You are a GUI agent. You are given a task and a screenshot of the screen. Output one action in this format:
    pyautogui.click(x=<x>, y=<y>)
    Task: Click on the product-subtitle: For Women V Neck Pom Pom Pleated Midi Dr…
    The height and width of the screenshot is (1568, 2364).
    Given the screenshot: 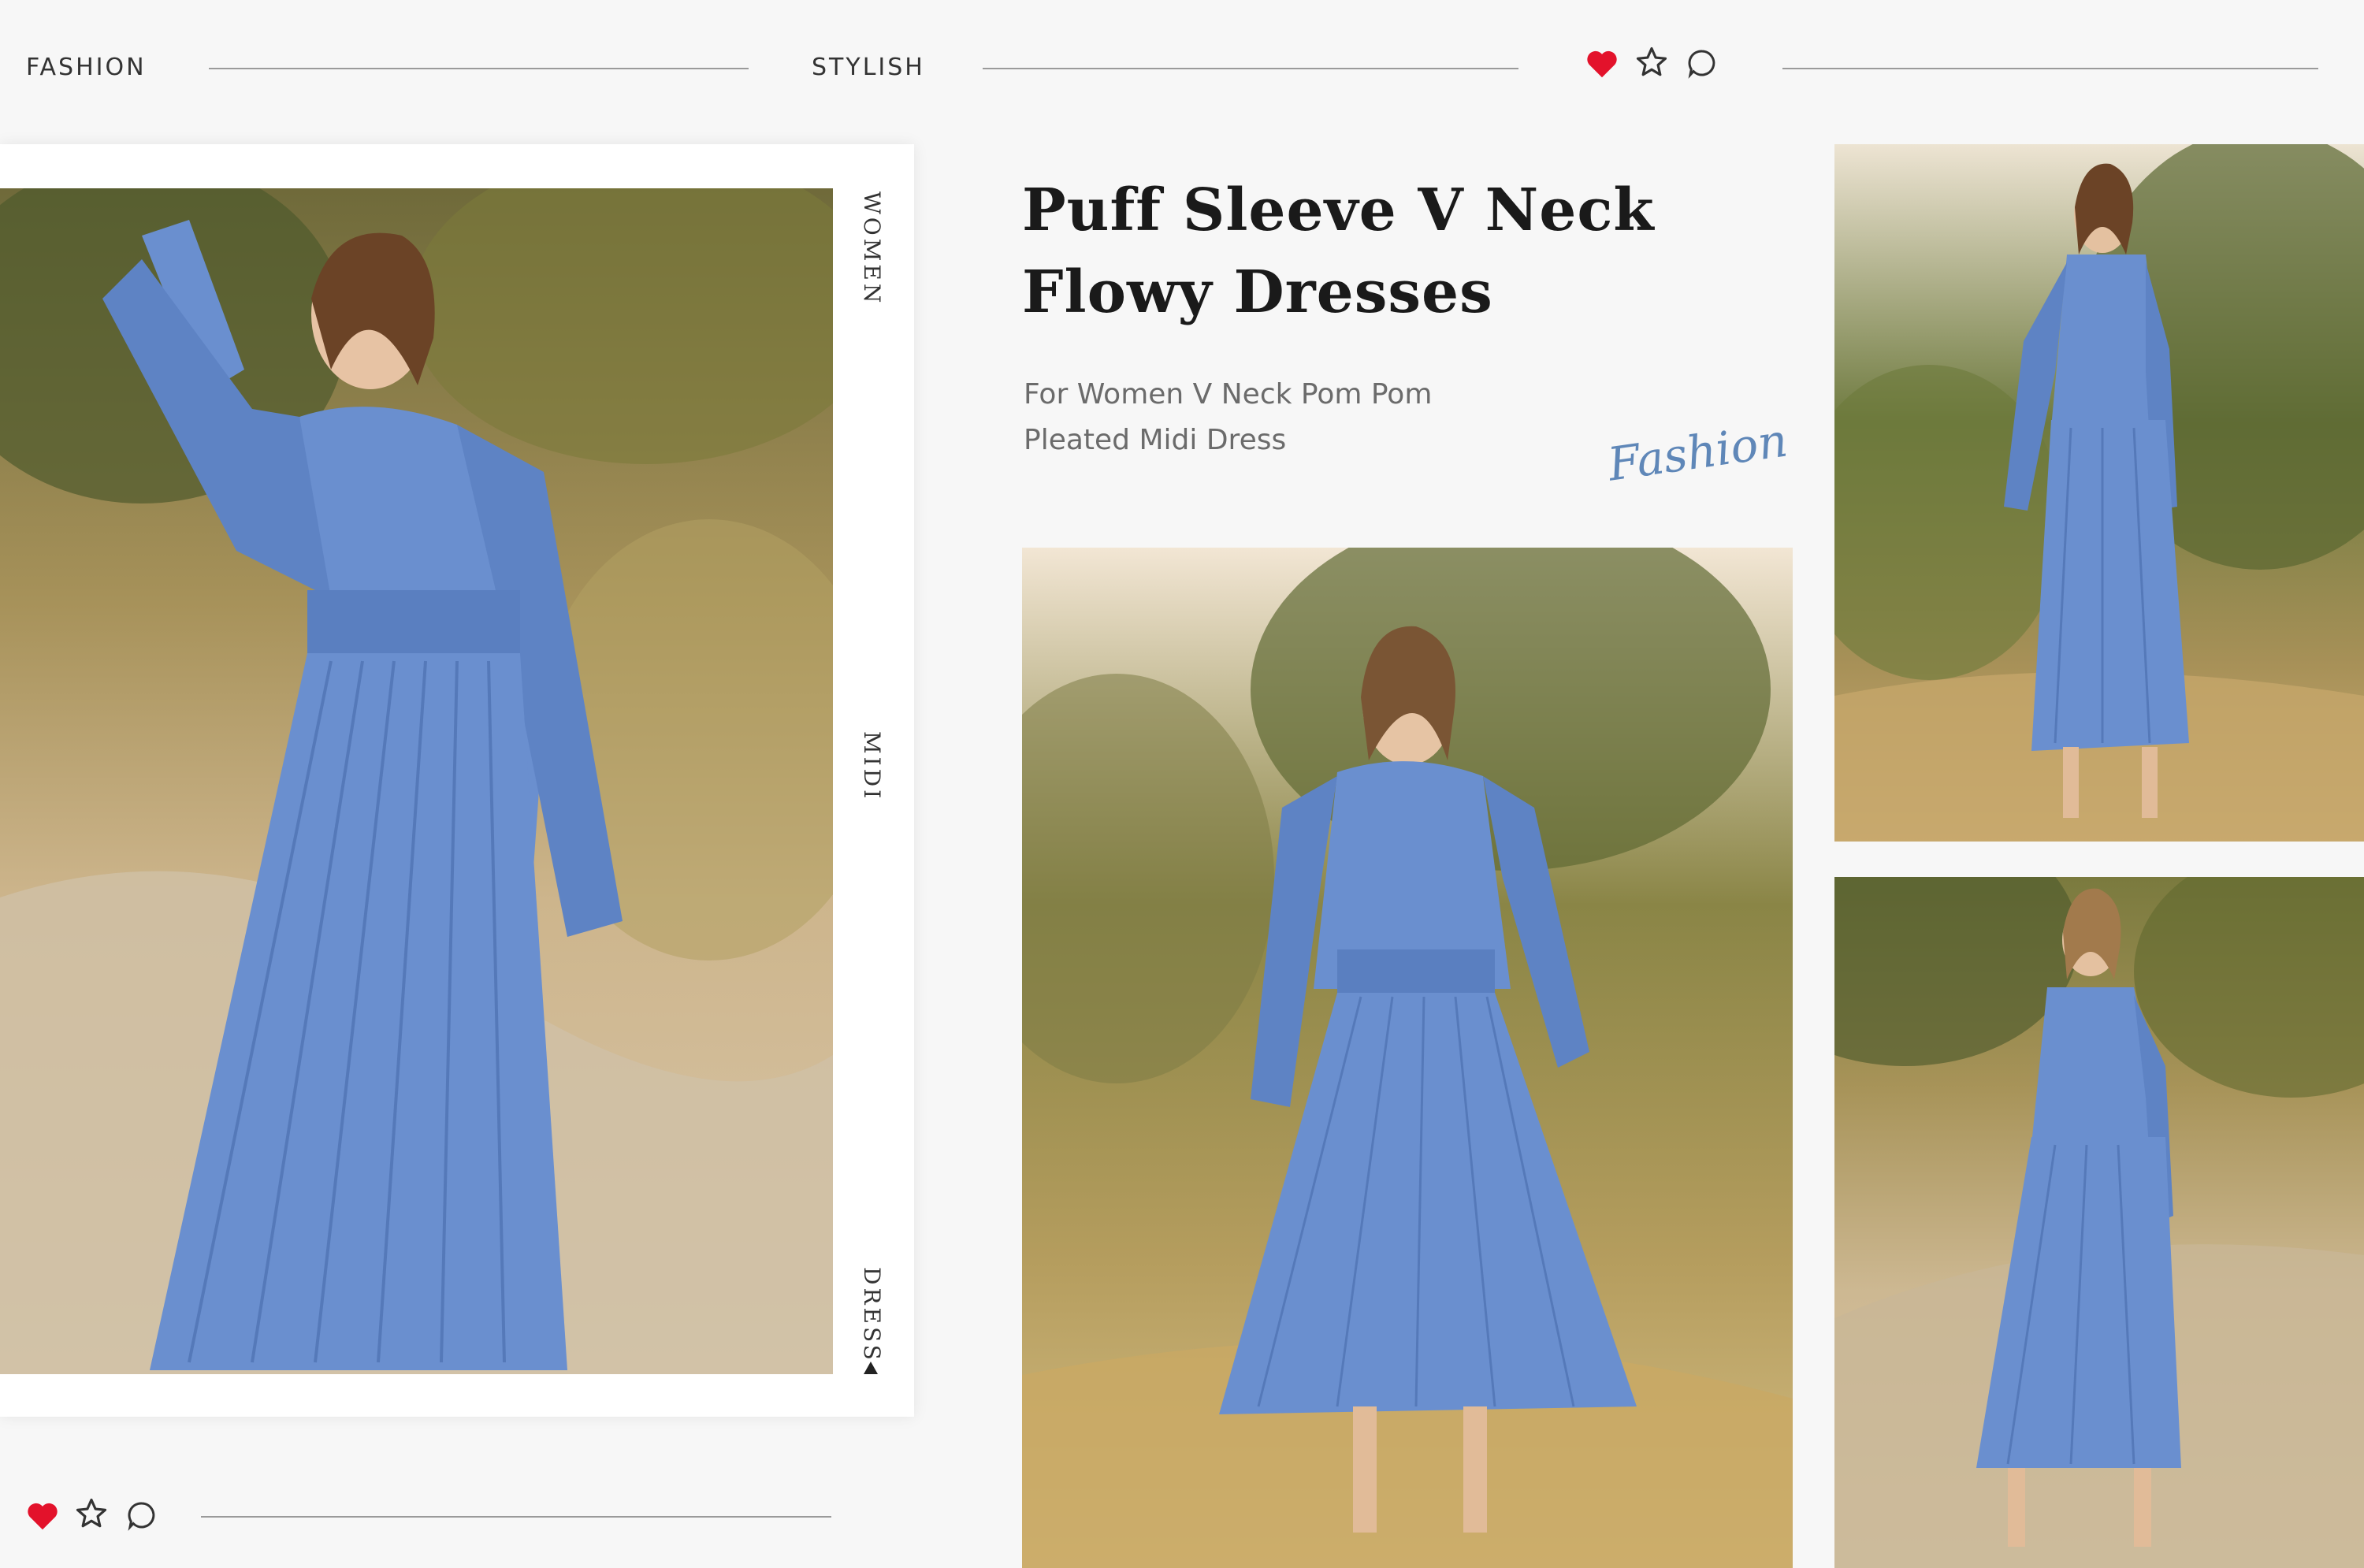 What is the action you would take?
    pyautogui.click(x=1299, y=417)
    